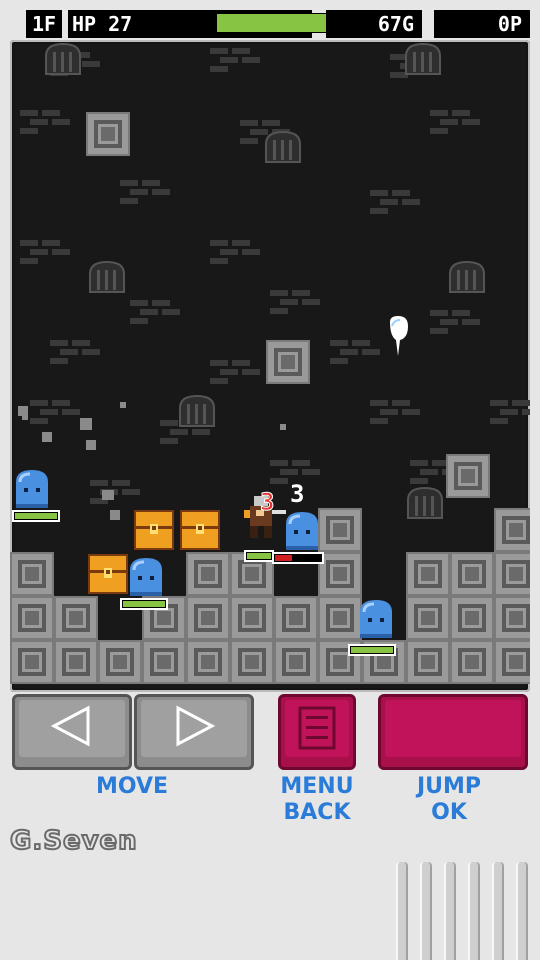 The height and width of the screenshot is (960, 540). I want to click on damage-number-enemy: 3, so click(297, 494).